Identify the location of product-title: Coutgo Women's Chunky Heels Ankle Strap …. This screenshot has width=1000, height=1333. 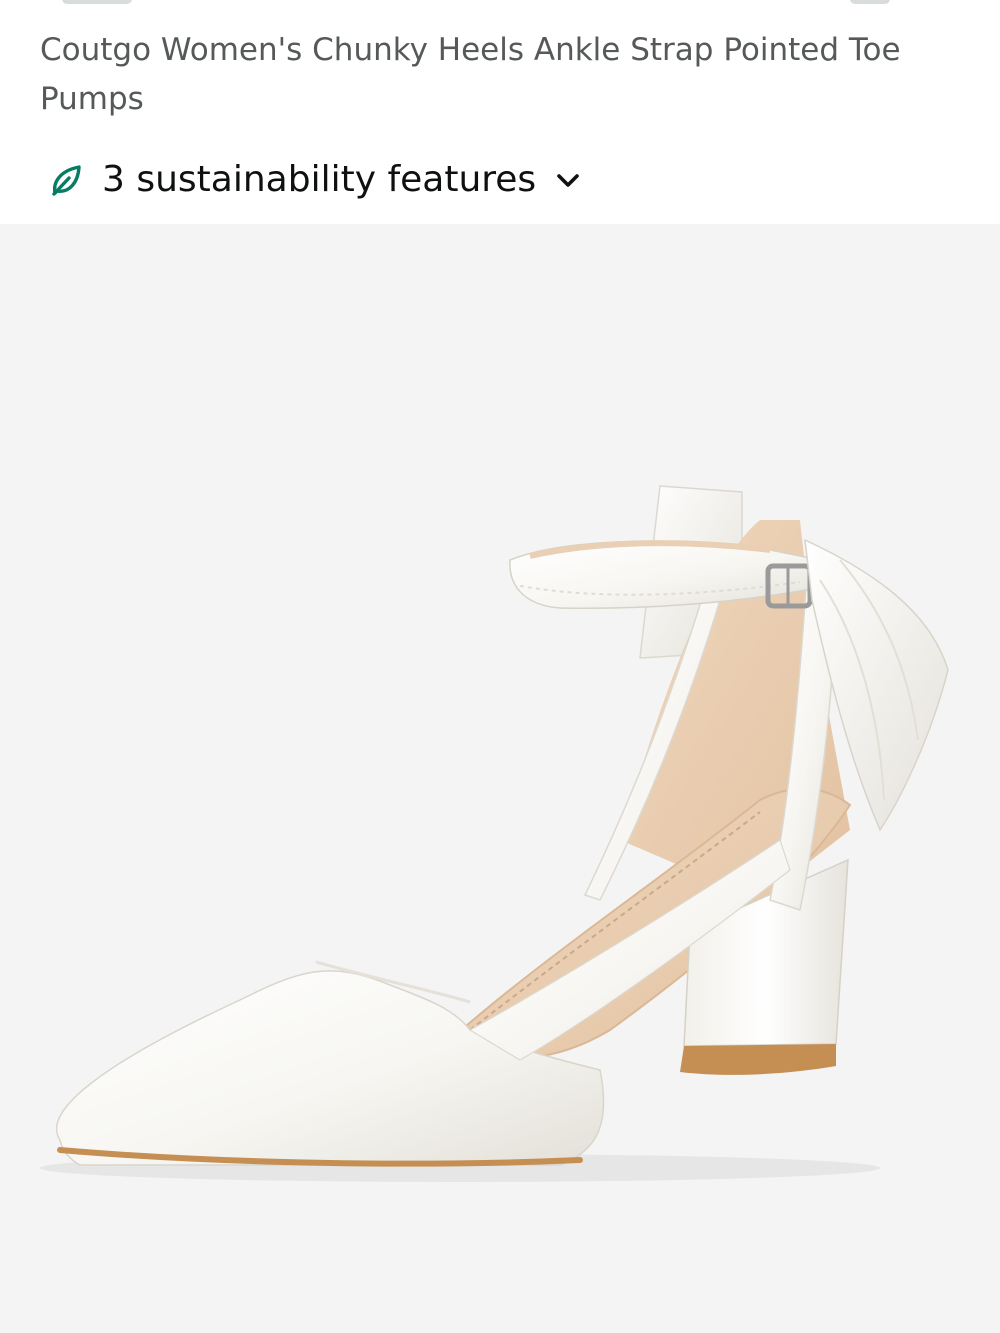
(500, 75).